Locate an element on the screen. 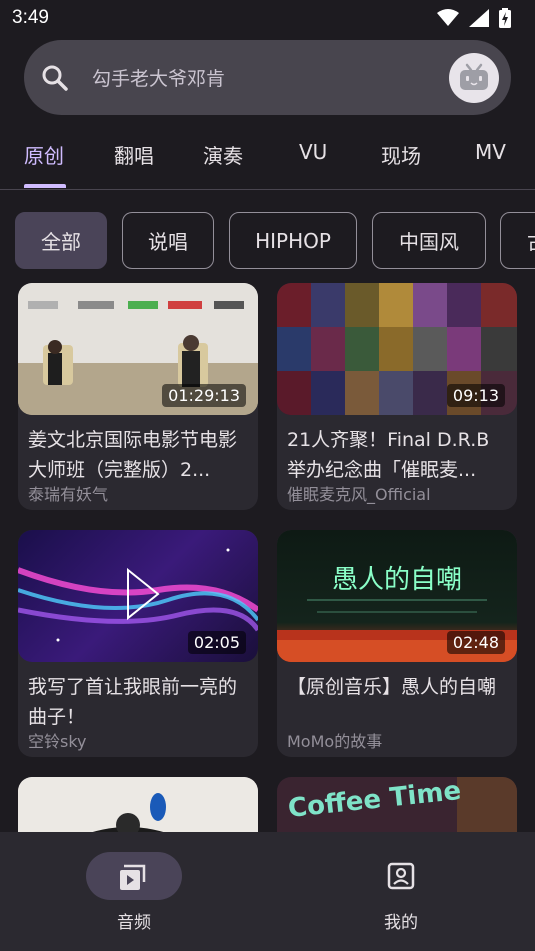 The height and width of the screenshot is (951, 535). status-bar: 3:49 is located at coordinates (267, 18).